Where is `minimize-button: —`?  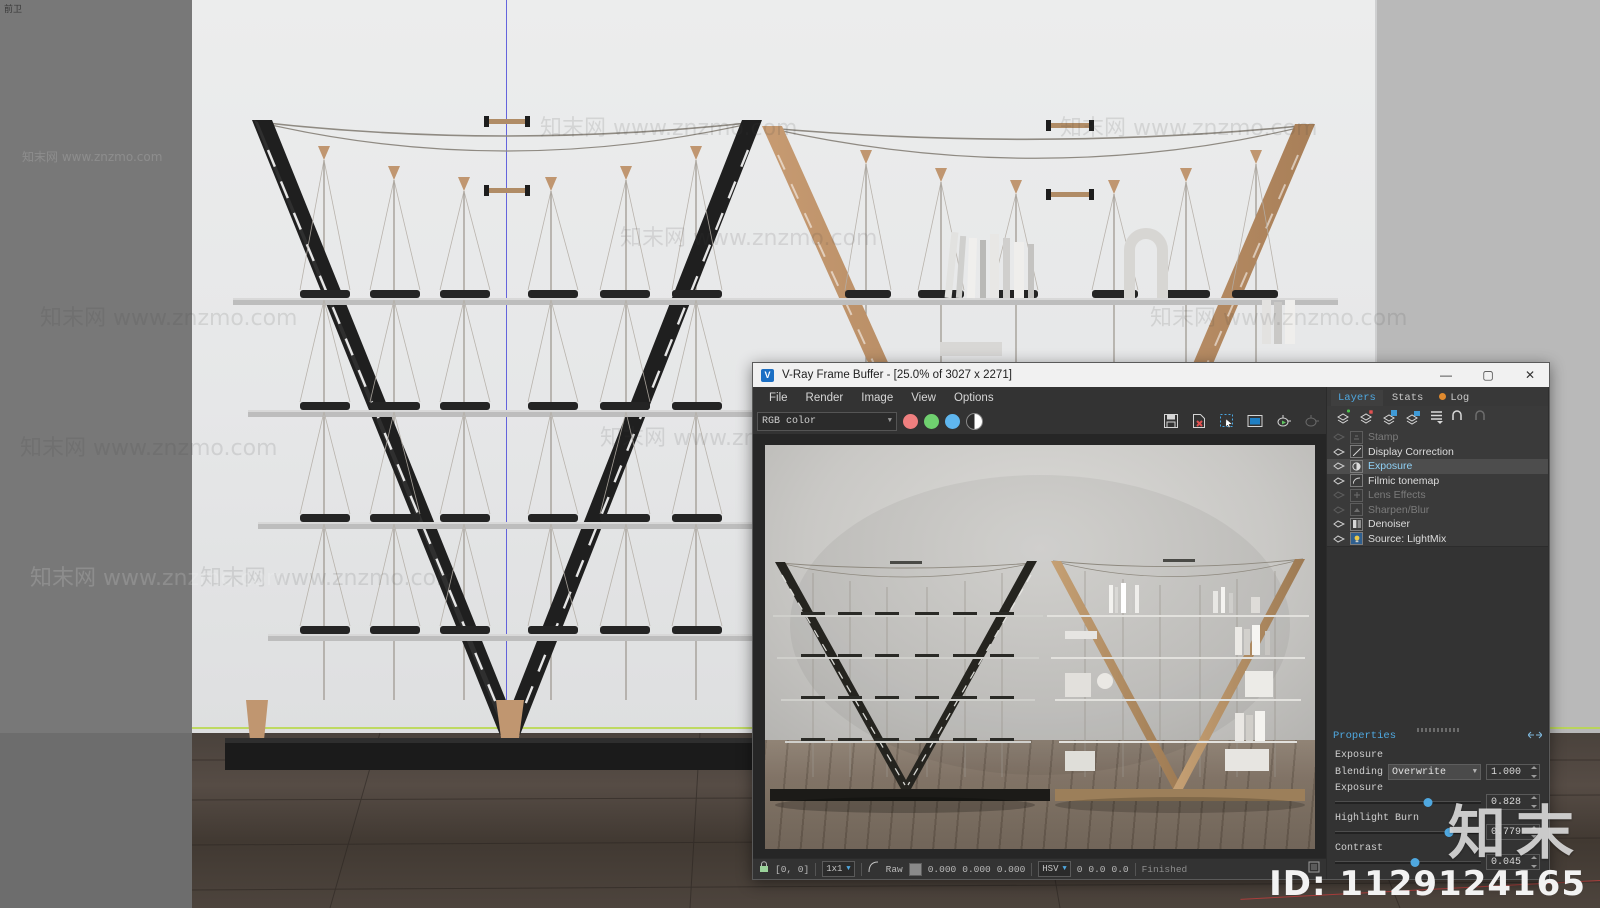 minimize-button: — is located at coordinates (1446, 375).